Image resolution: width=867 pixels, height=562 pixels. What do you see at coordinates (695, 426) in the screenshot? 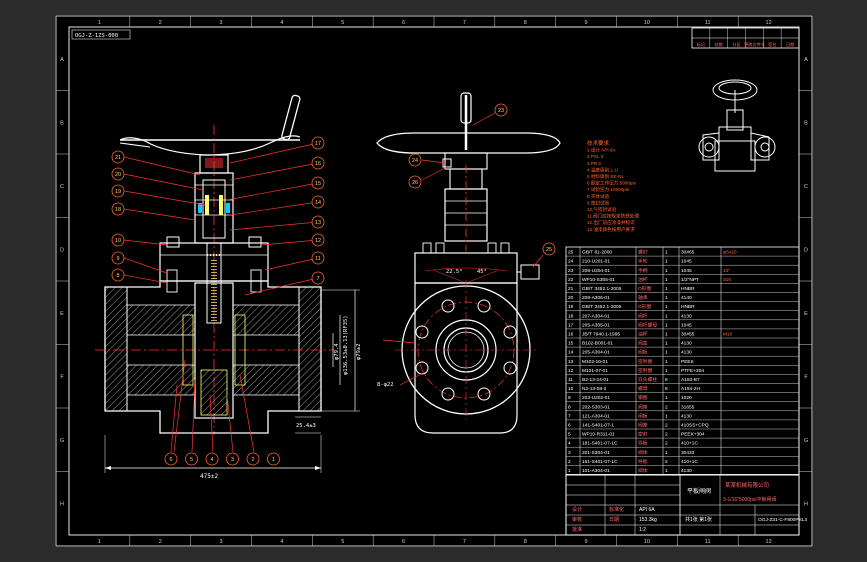
I see `bom-cell: 410SS+CPQ` at bounding box center [695, 426].